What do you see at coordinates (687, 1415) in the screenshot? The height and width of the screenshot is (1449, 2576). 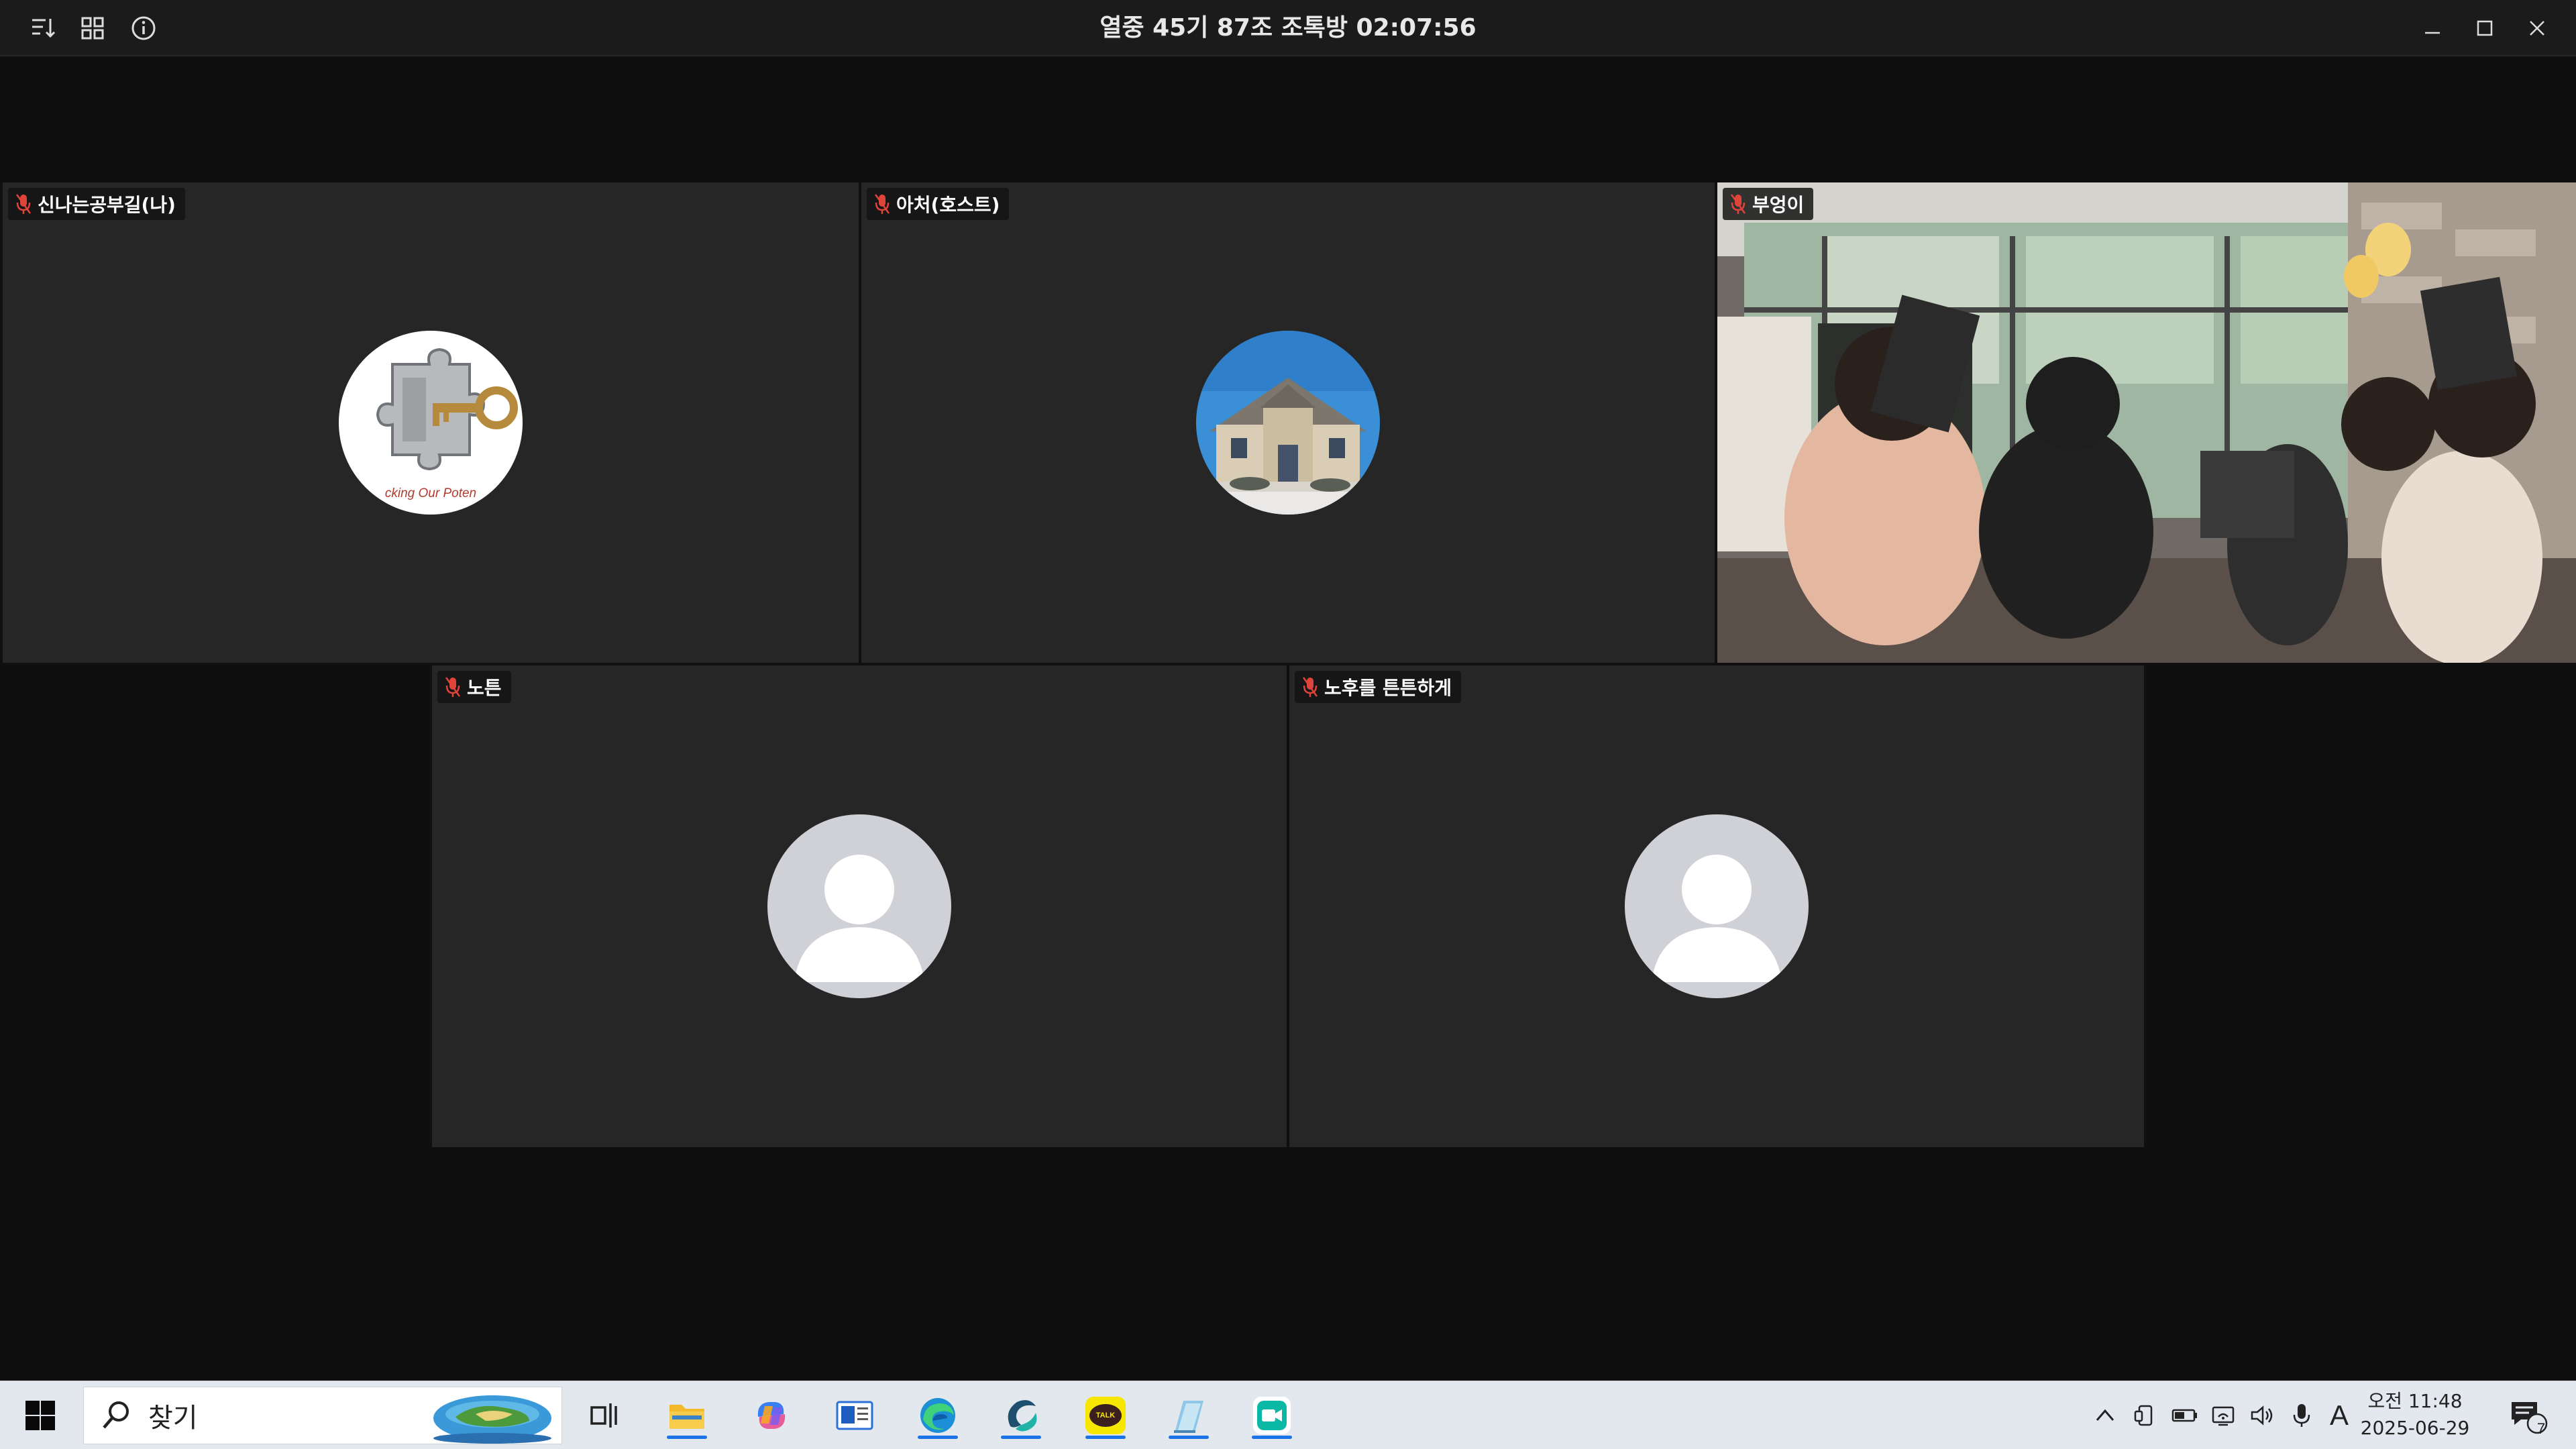 I see `file-explorer-icon` at bounding box center [687, 1415].